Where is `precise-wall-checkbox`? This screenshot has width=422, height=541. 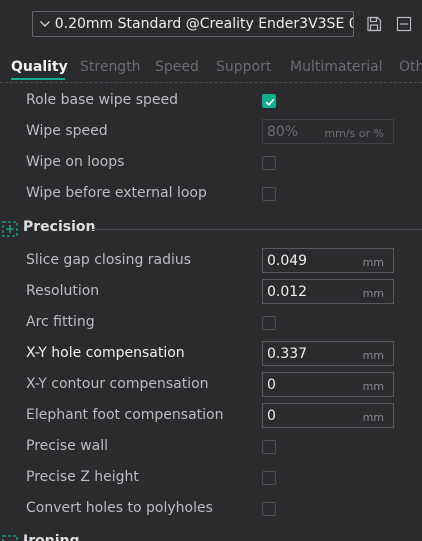 precise-wall-checkbox is located at coordinates (269, 447).